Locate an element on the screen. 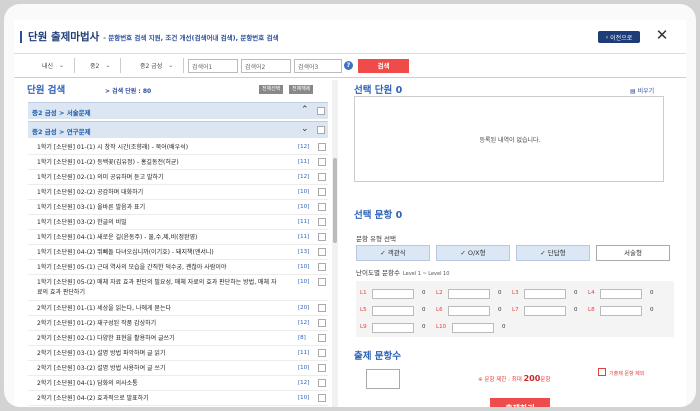  level-count-label: 난이도별 문항수 Level 1 ~ Level 10 is located at coordinates (402, 272).